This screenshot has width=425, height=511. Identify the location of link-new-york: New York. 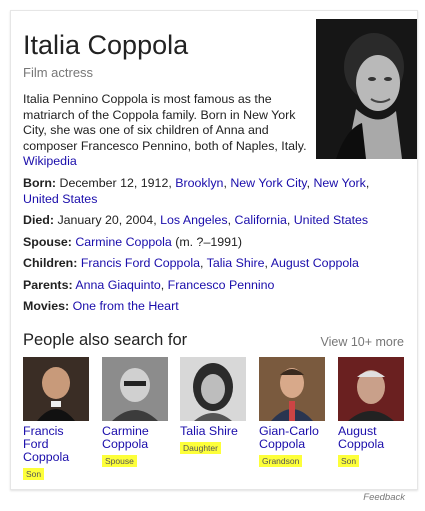
(339, 183).